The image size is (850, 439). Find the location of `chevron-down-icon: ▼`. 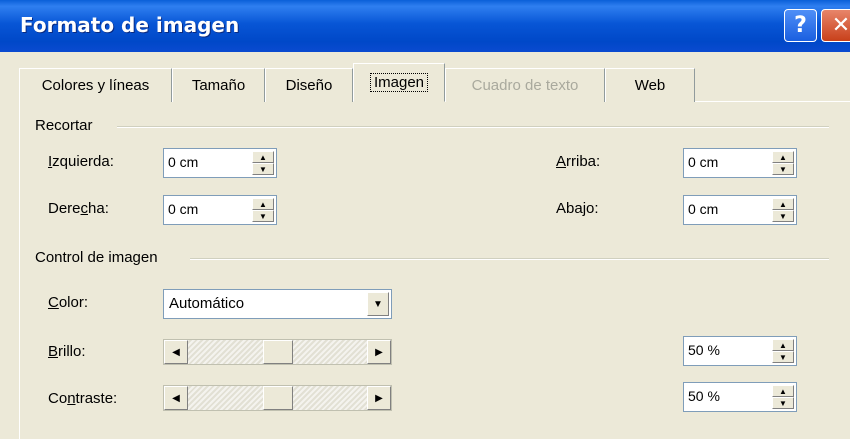

chevron-down-icon: ▼ is located at coordinates (378, 304).